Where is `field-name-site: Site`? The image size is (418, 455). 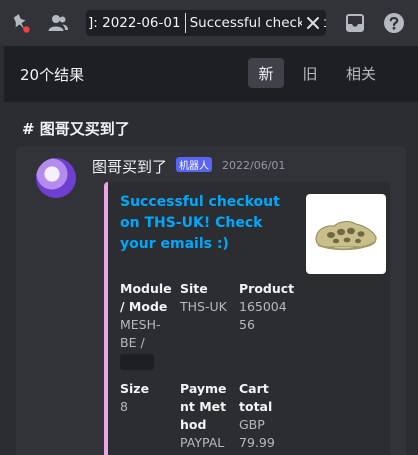
field-name-site: Site is located at coordinates (194, 288).